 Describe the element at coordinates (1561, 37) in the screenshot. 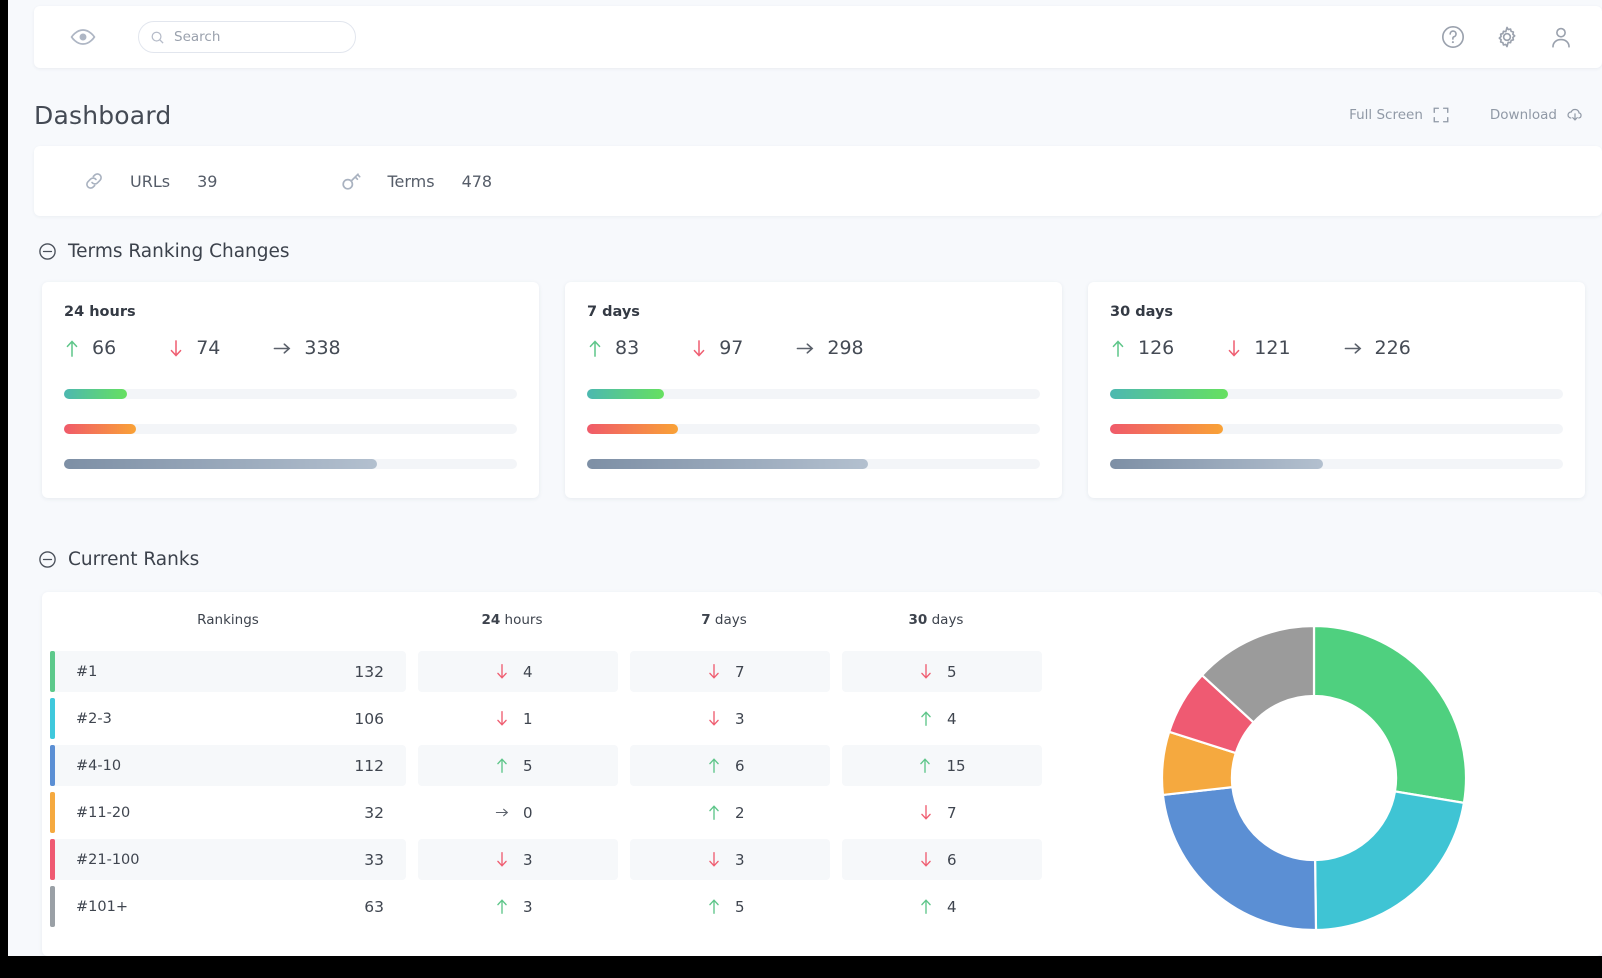

I see `user-icon` at that location.